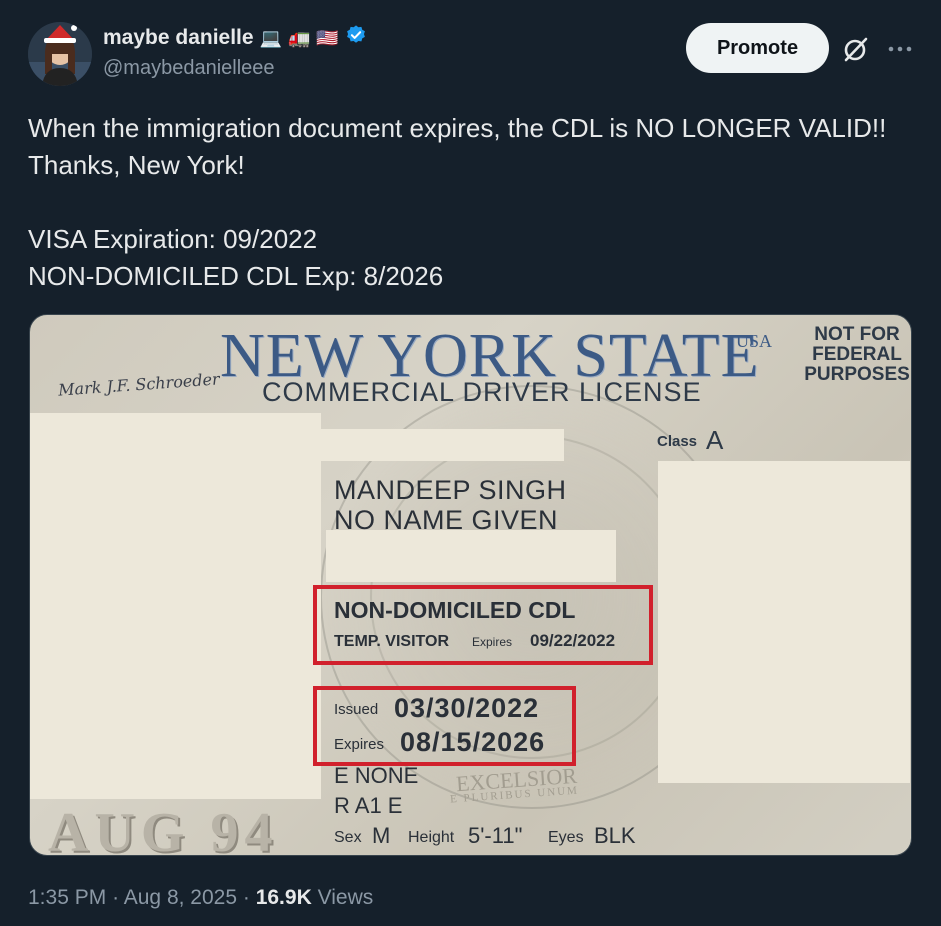 The height and width of the screenshot is (926, 941). Describe the element at coordinates (856, 49) in the screenshot. I see `grok-icon` at that location.